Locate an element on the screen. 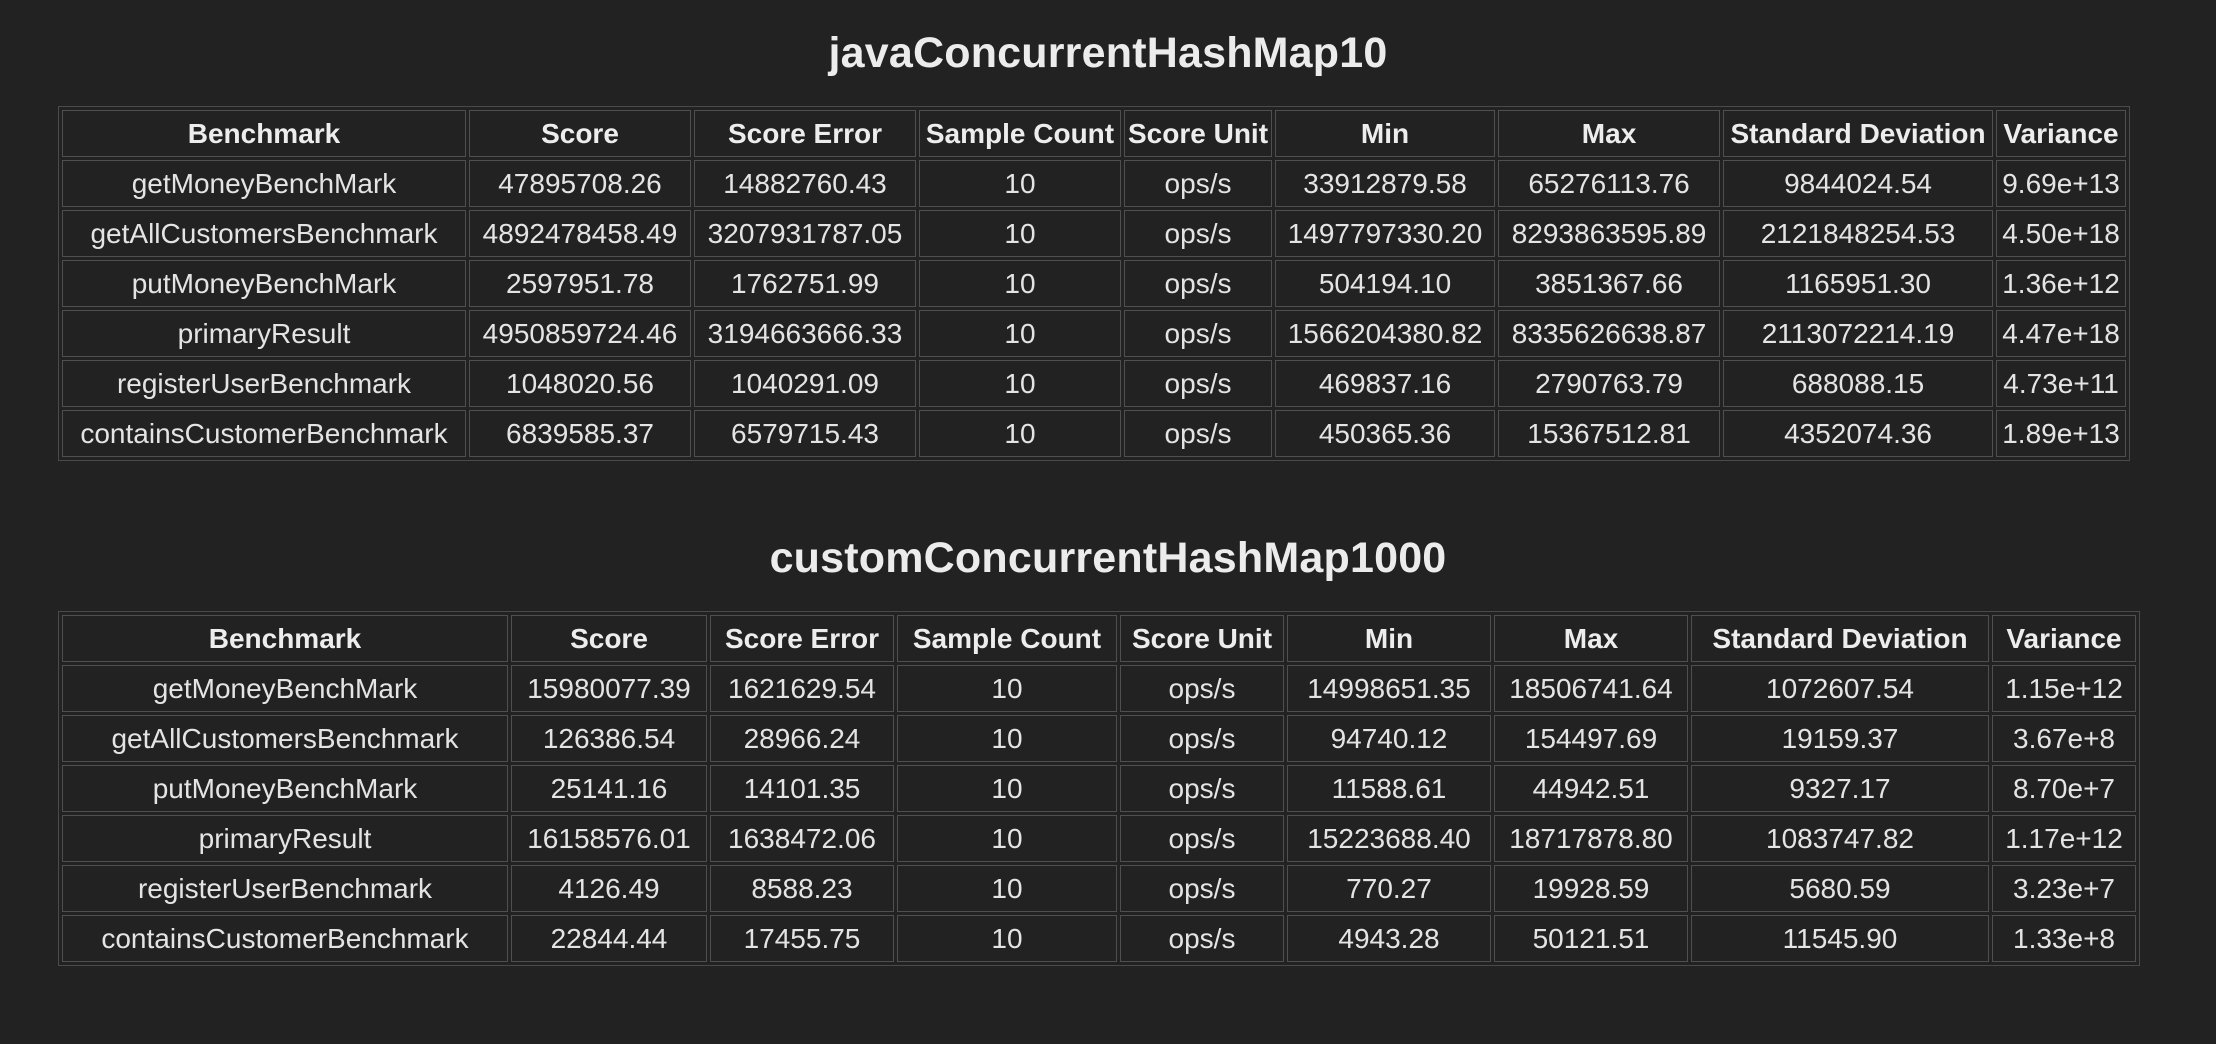  table-cell: 1083747.82 is located at coordinates (1840, 838).